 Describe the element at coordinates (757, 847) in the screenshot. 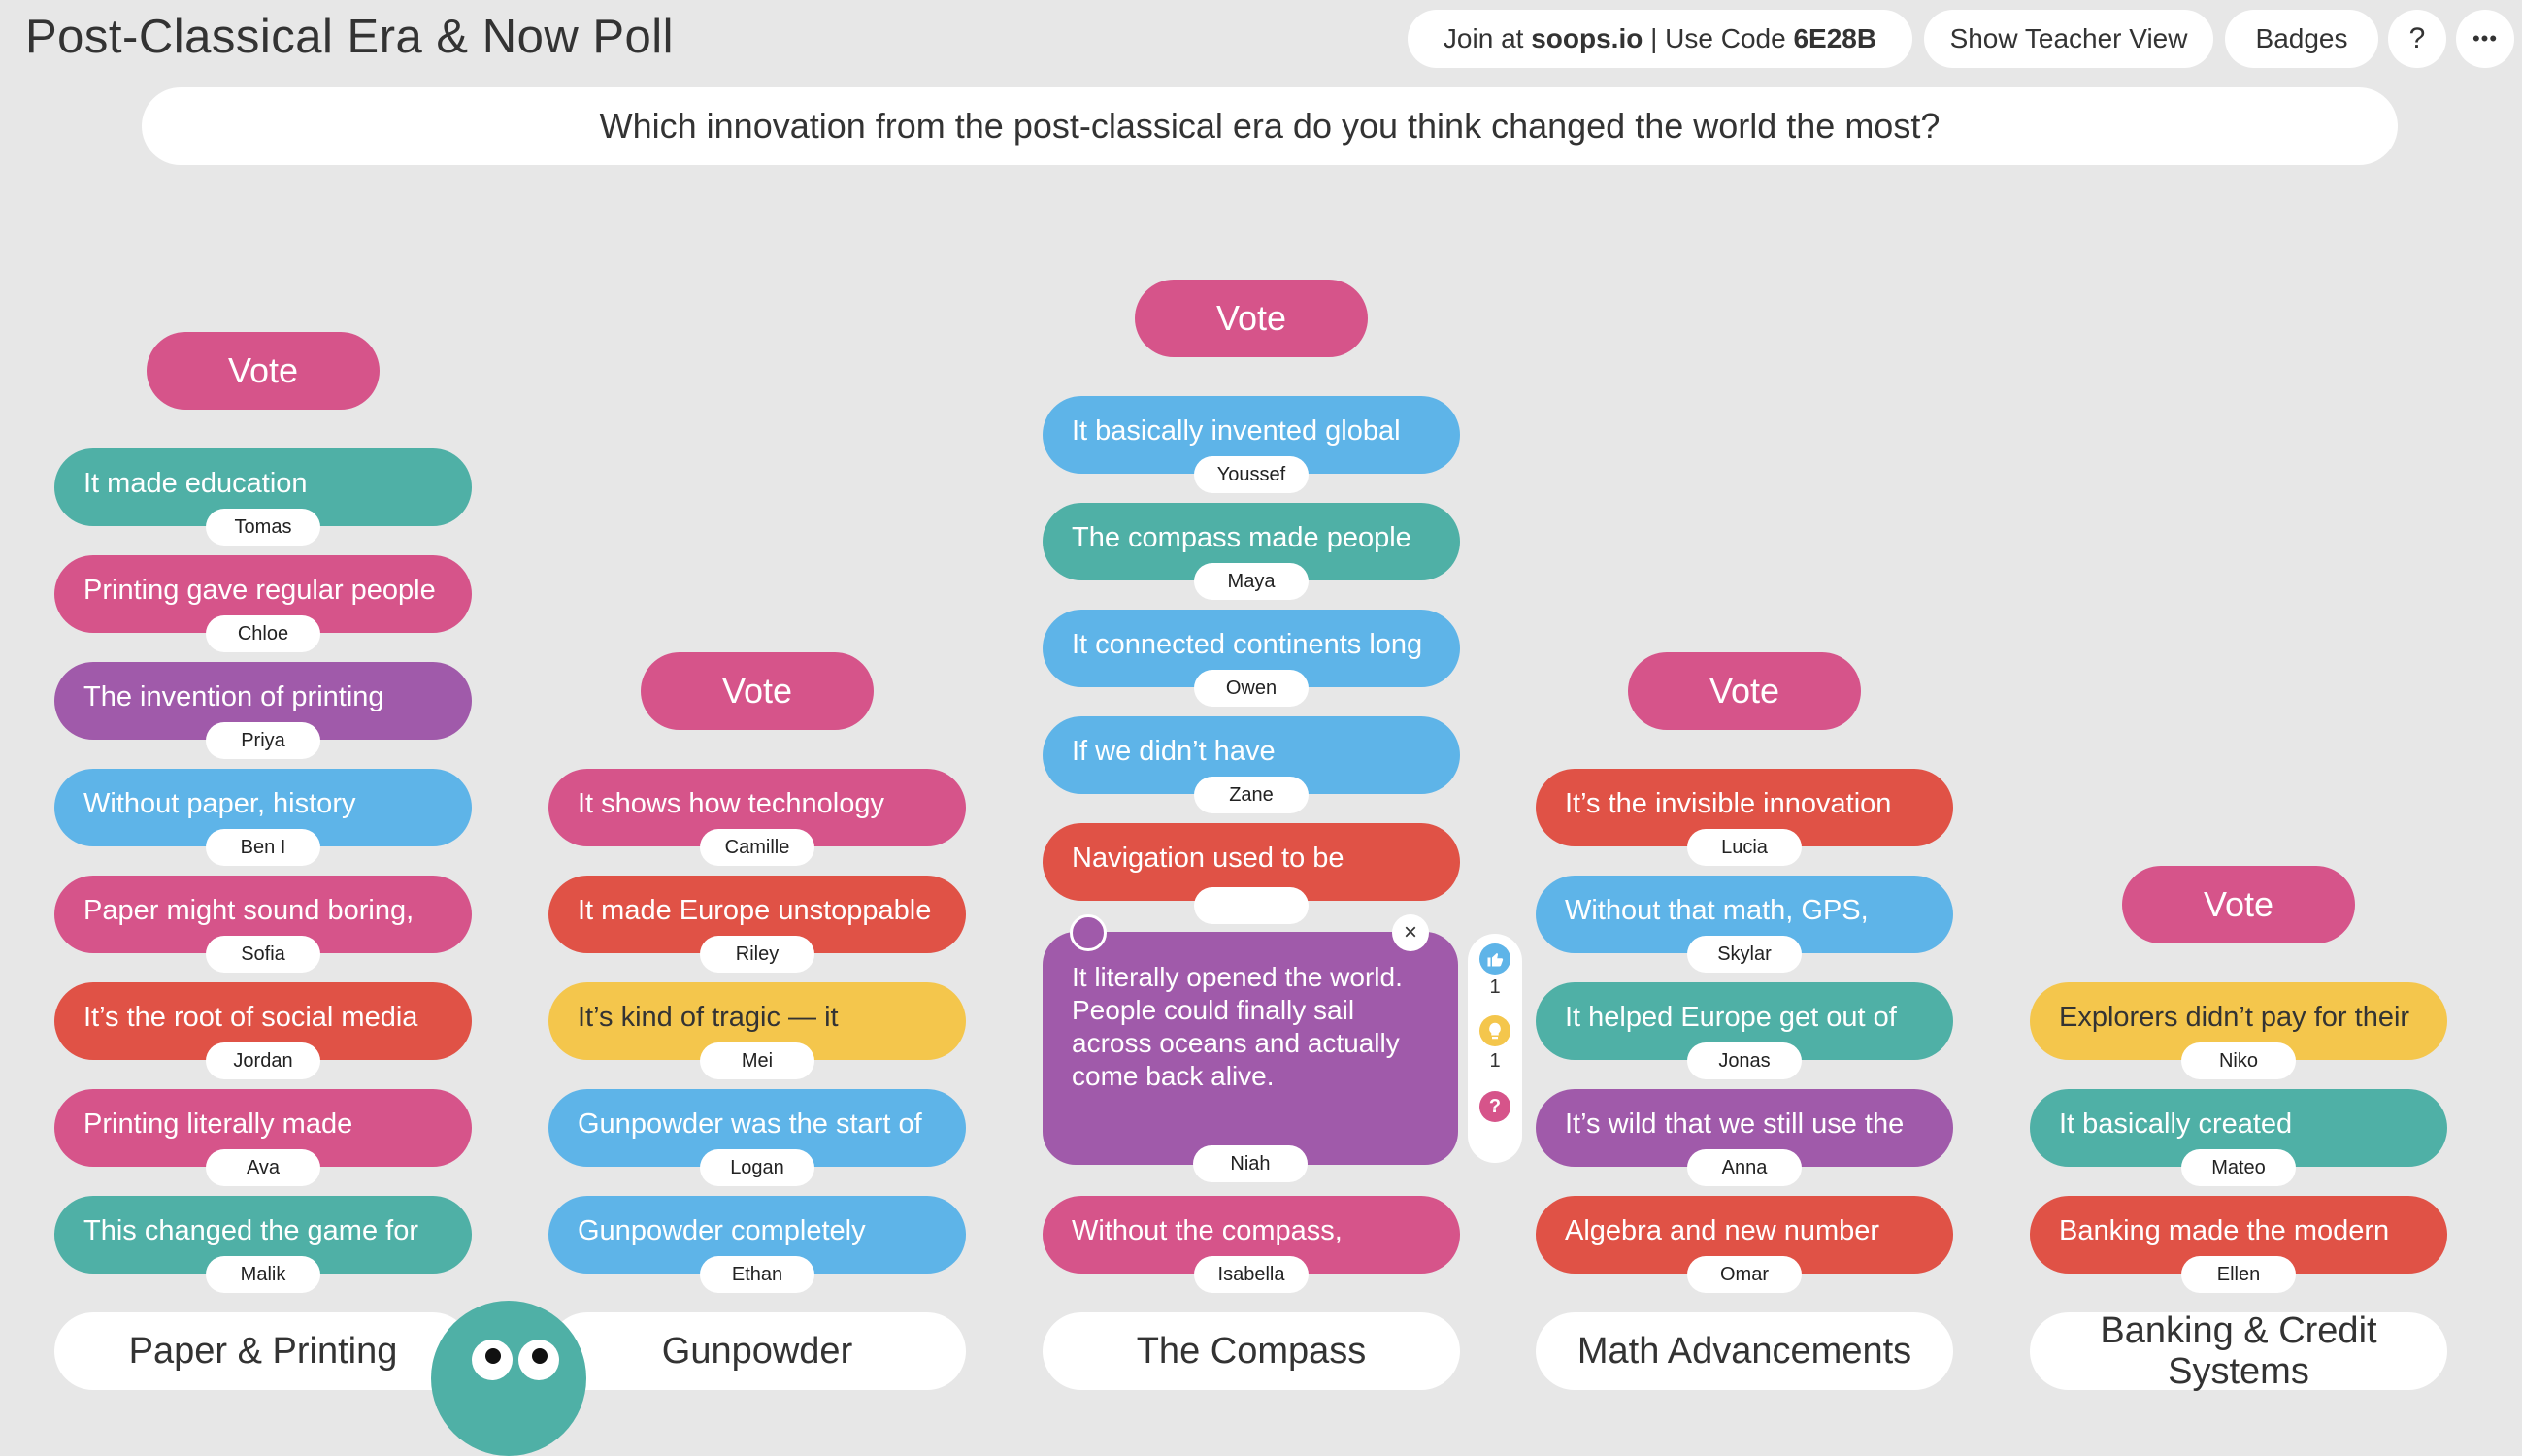

I see `author-pill: Camille` at that location.